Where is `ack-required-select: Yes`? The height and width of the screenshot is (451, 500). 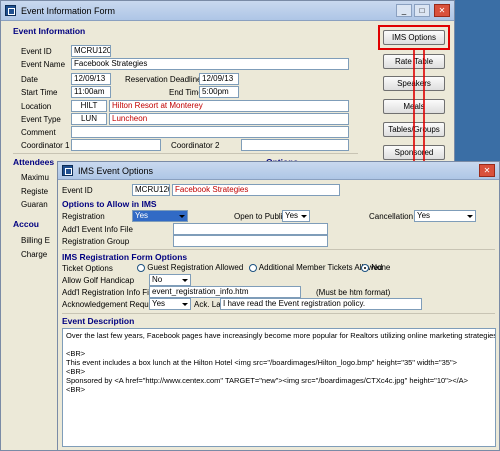
ack-required-select: Yes is located at coordinates (170, 304).